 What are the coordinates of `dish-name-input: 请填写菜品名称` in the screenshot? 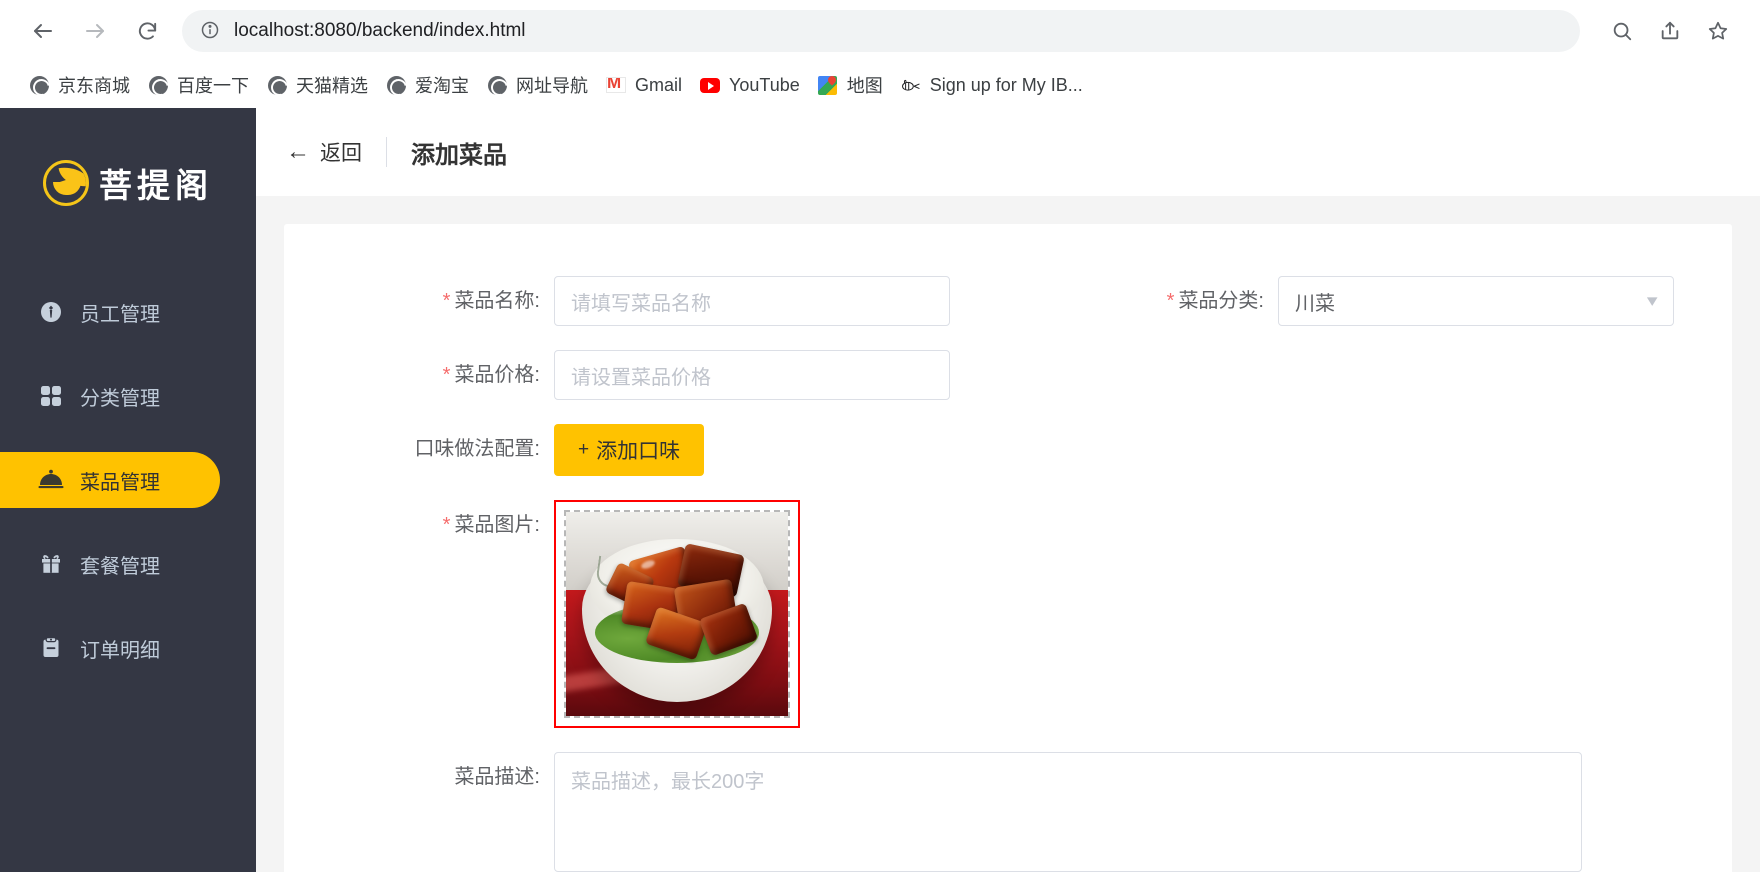 It's located at (752, 301).